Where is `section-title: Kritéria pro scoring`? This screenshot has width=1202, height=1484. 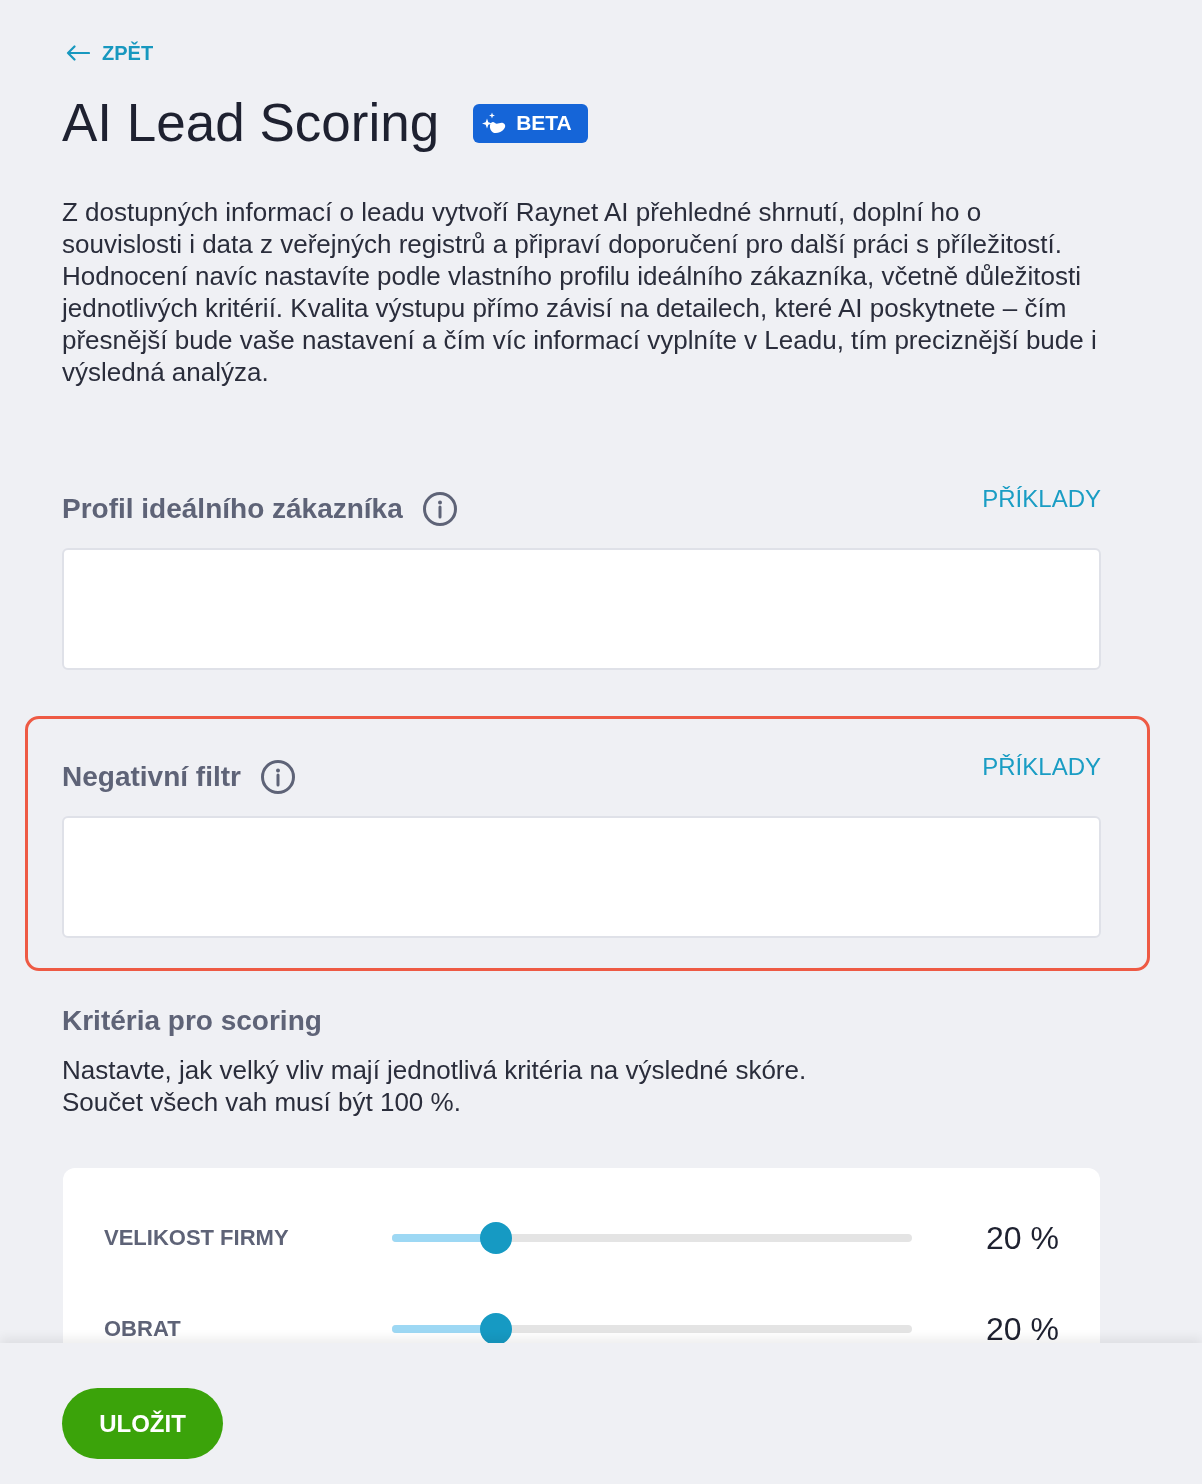
section-title: Kritéria pro scoring is located at coordinates (192, 1021).